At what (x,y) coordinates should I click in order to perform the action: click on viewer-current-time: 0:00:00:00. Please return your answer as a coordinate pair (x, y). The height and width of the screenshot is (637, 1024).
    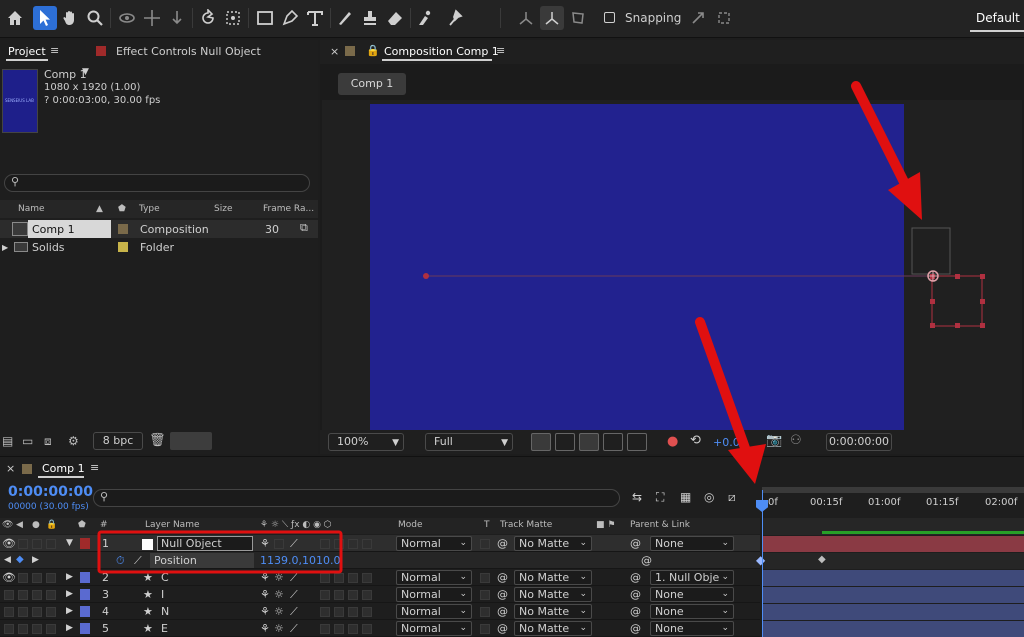
    Looking at the image, I should click on (859, 442).